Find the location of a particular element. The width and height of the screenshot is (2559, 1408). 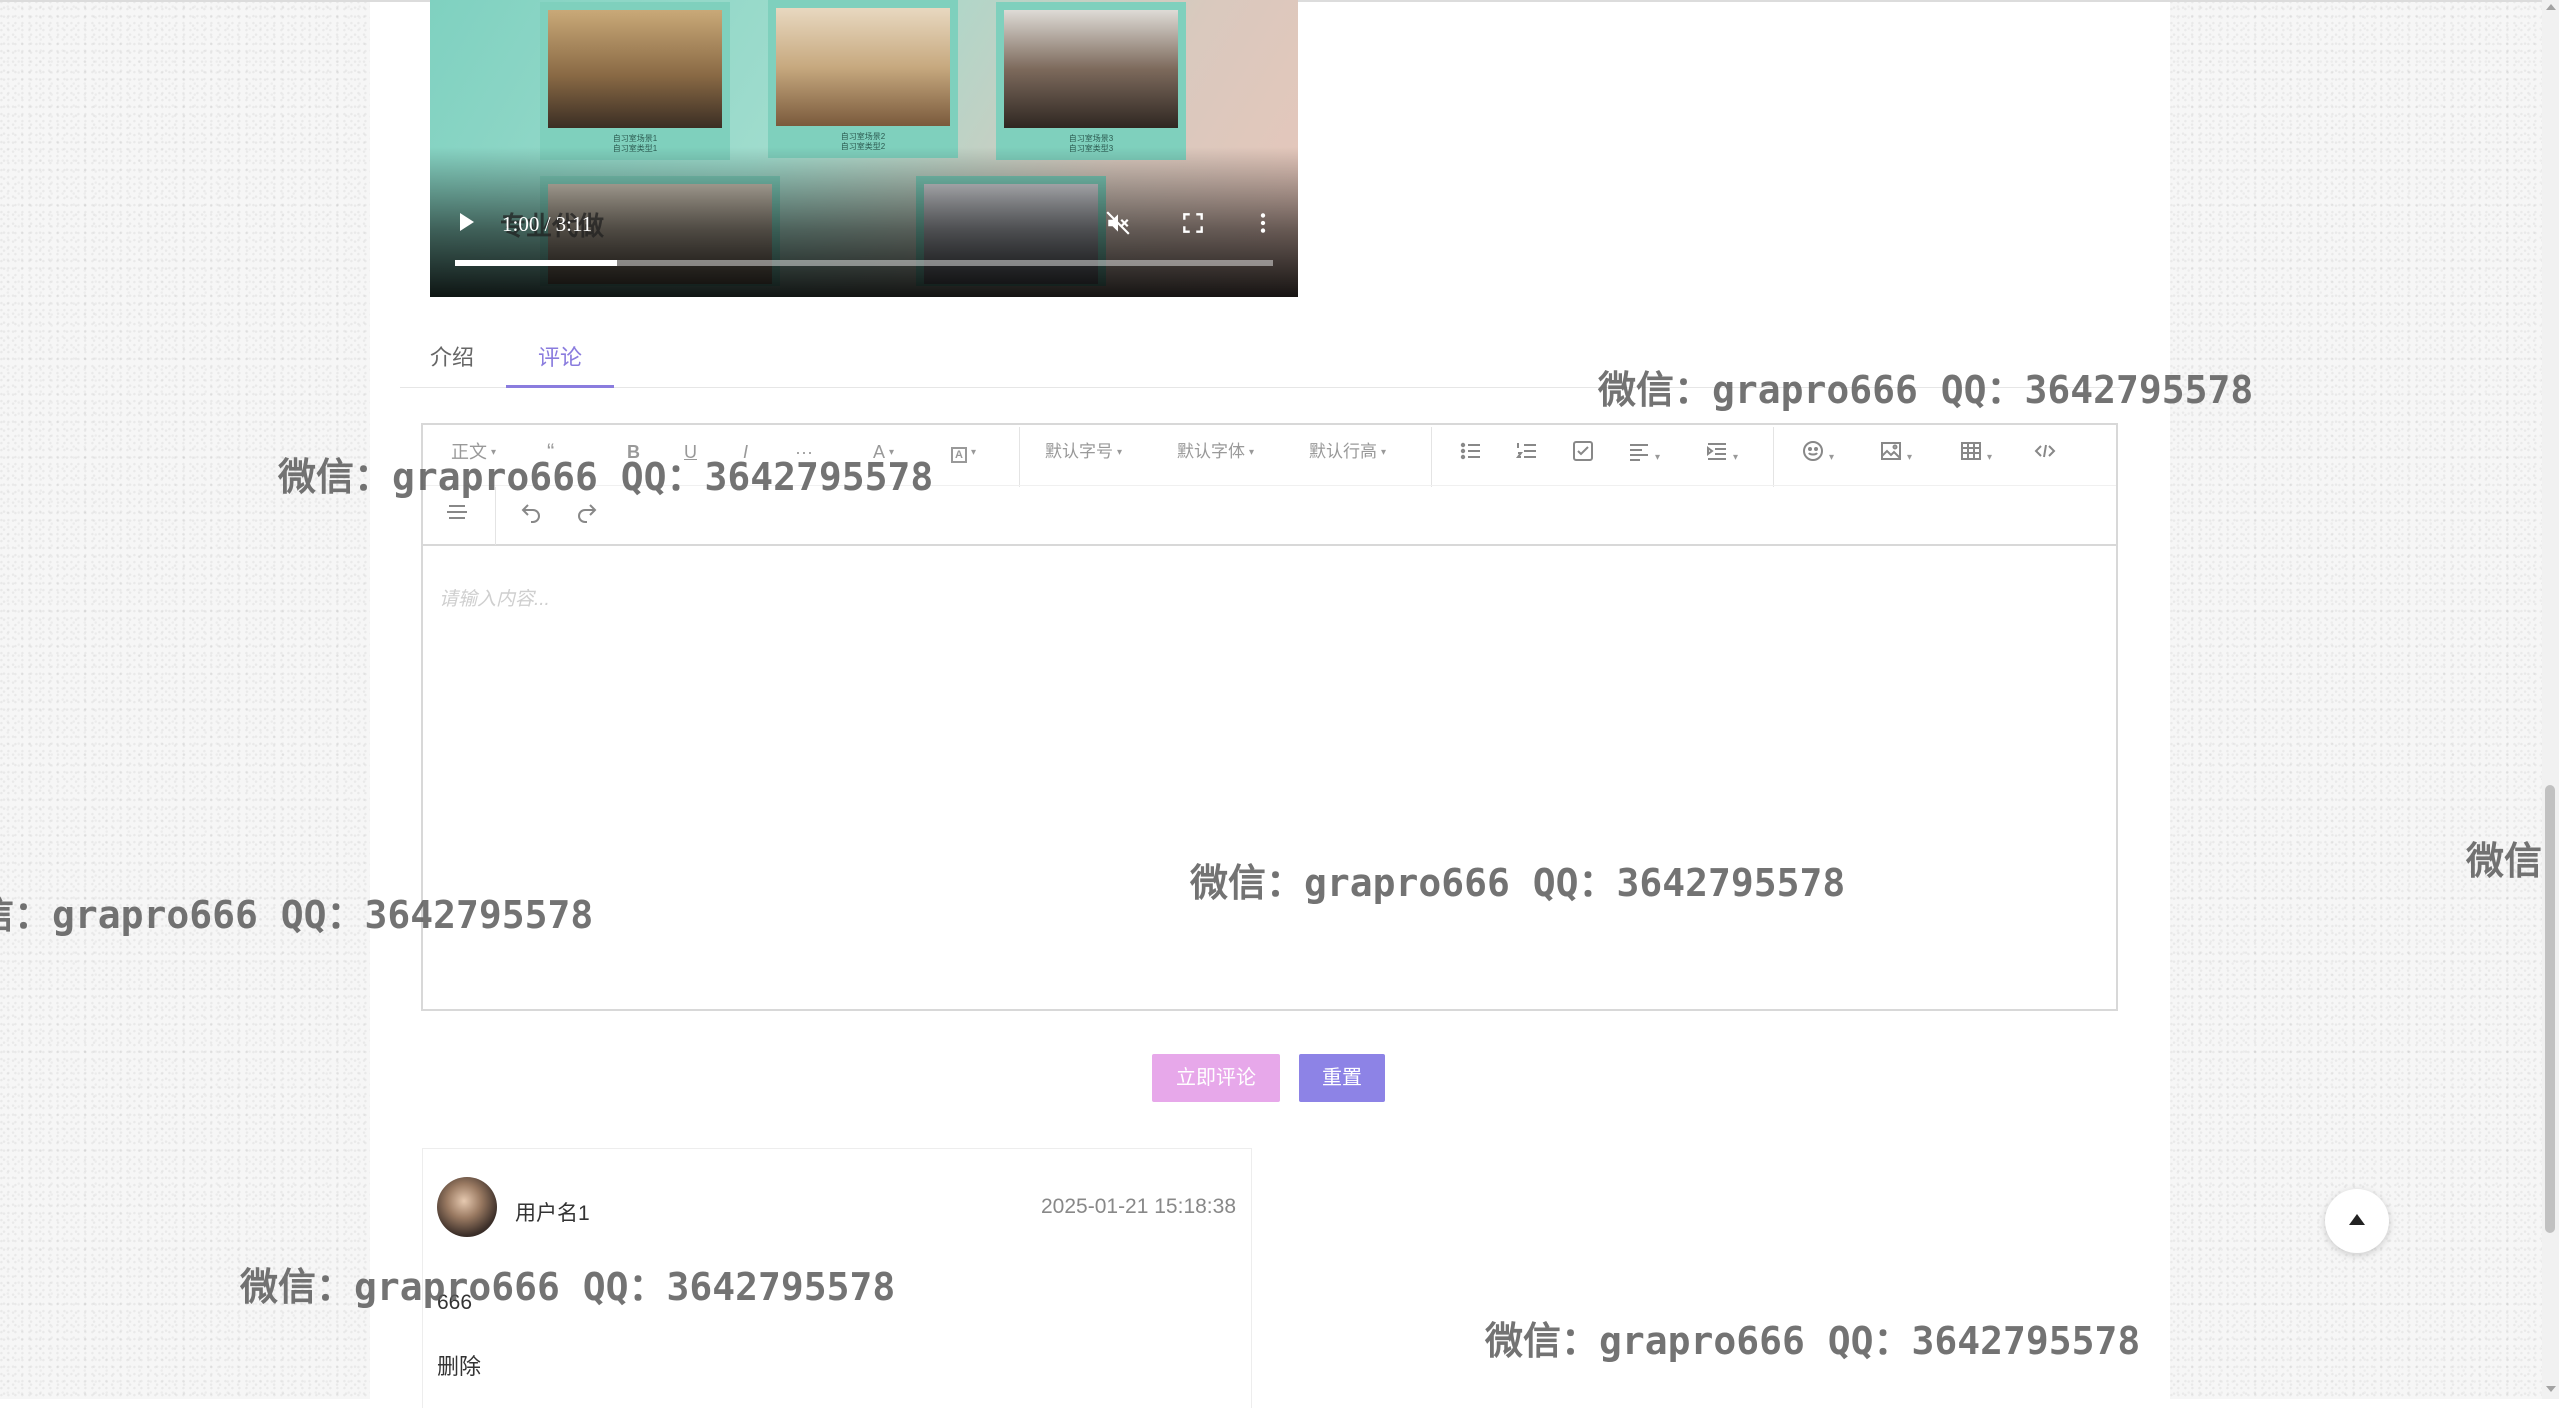

submit-comment-button: 立即评论 is located at coordinates (1216, 1078).